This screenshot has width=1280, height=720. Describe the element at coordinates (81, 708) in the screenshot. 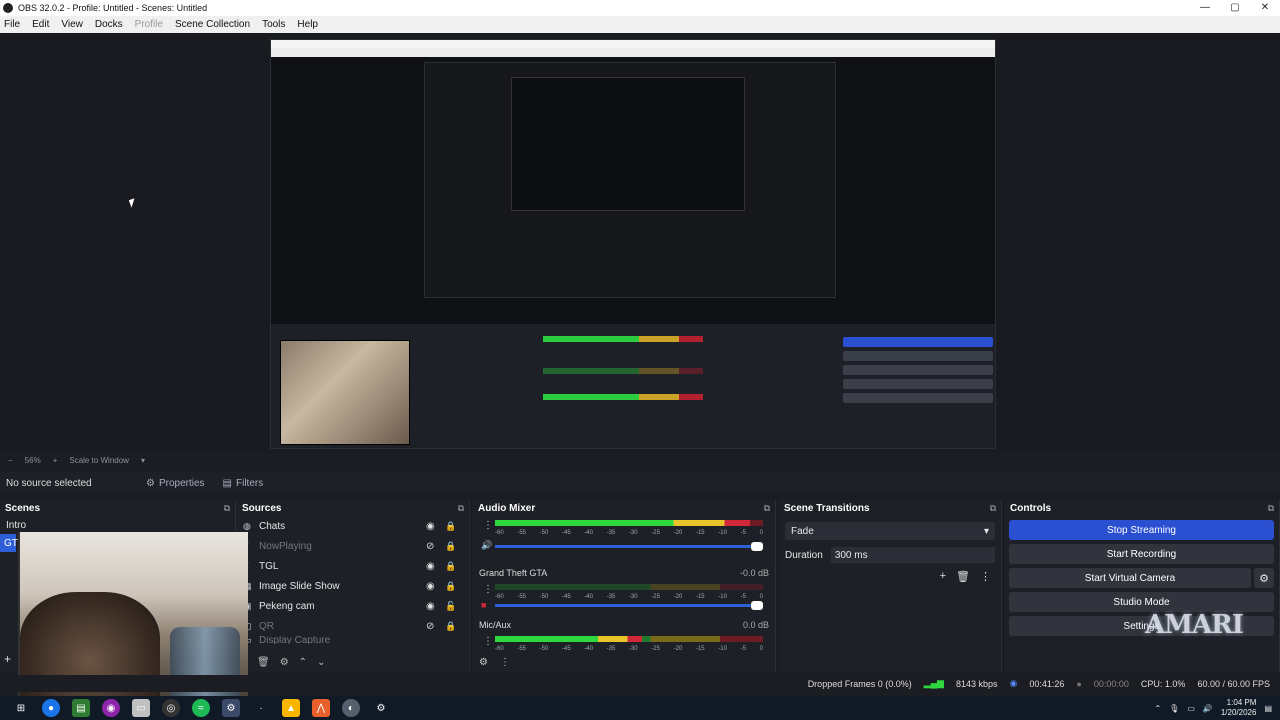

I see `app-icon: ▤` at that location.